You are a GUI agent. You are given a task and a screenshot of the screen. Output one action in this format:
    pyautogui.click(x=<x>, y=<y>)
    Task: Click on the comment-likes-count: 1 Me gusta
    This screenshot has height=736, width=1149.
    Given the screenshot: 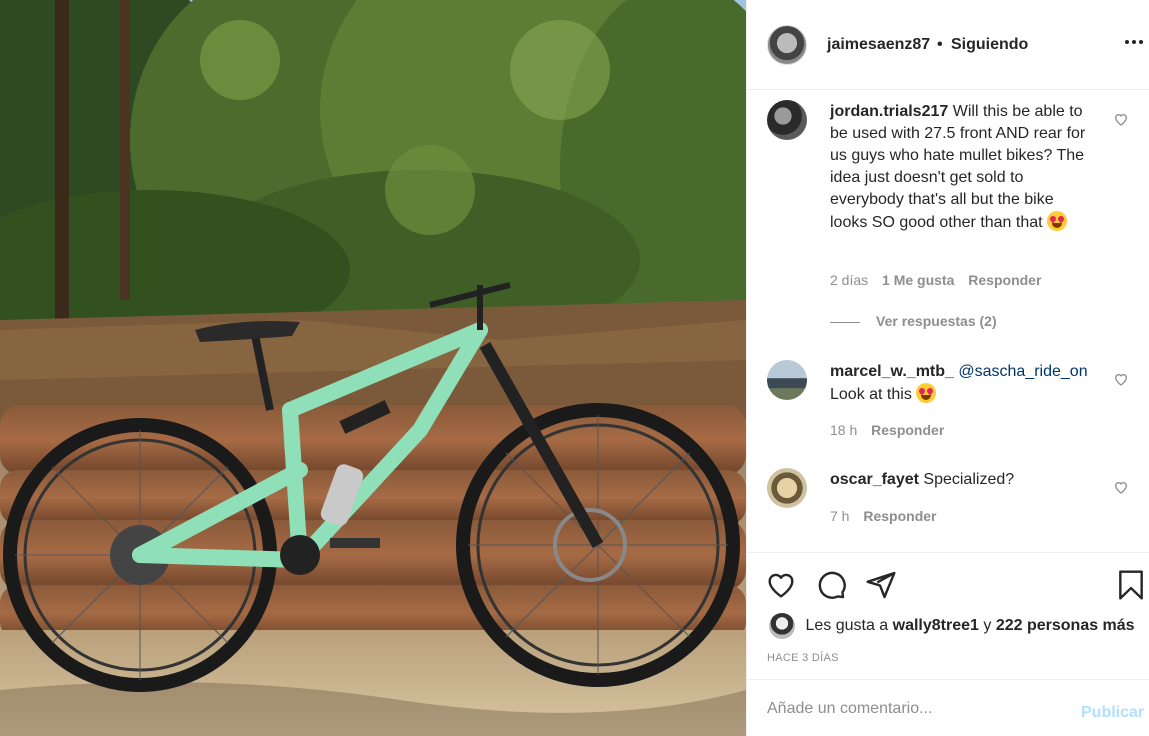 What is the action you would take?
    pyautogui.click(x=918, y=280)
    